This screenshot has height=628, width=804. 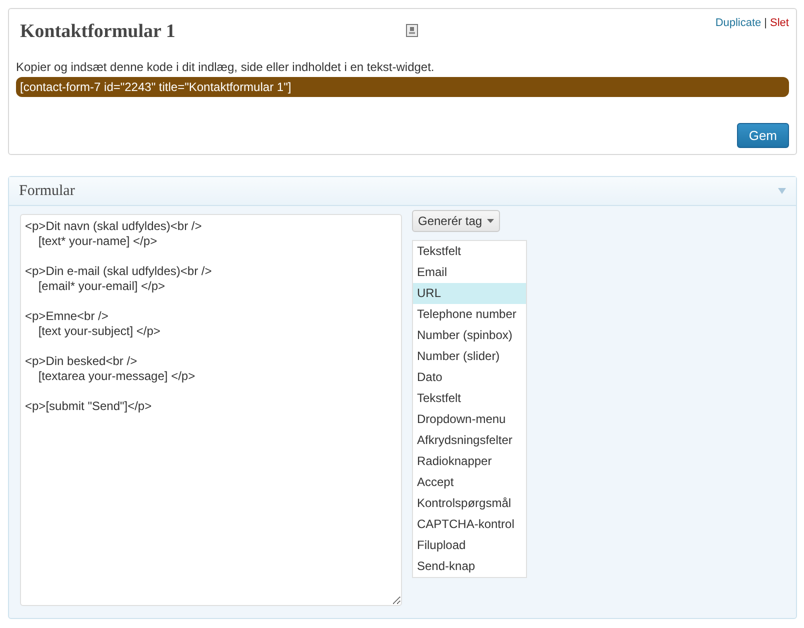 I want to click on menu-item: Telephone number, so click(x=469, y=314).